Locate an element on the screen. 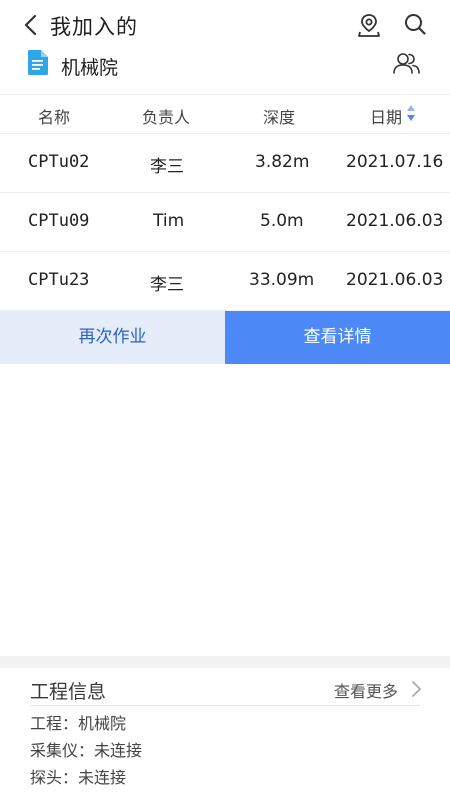 Image resolution: width=450 pixels, height=800 pixels. cell-name: CPTu02 is located at coordinates (59, 162).